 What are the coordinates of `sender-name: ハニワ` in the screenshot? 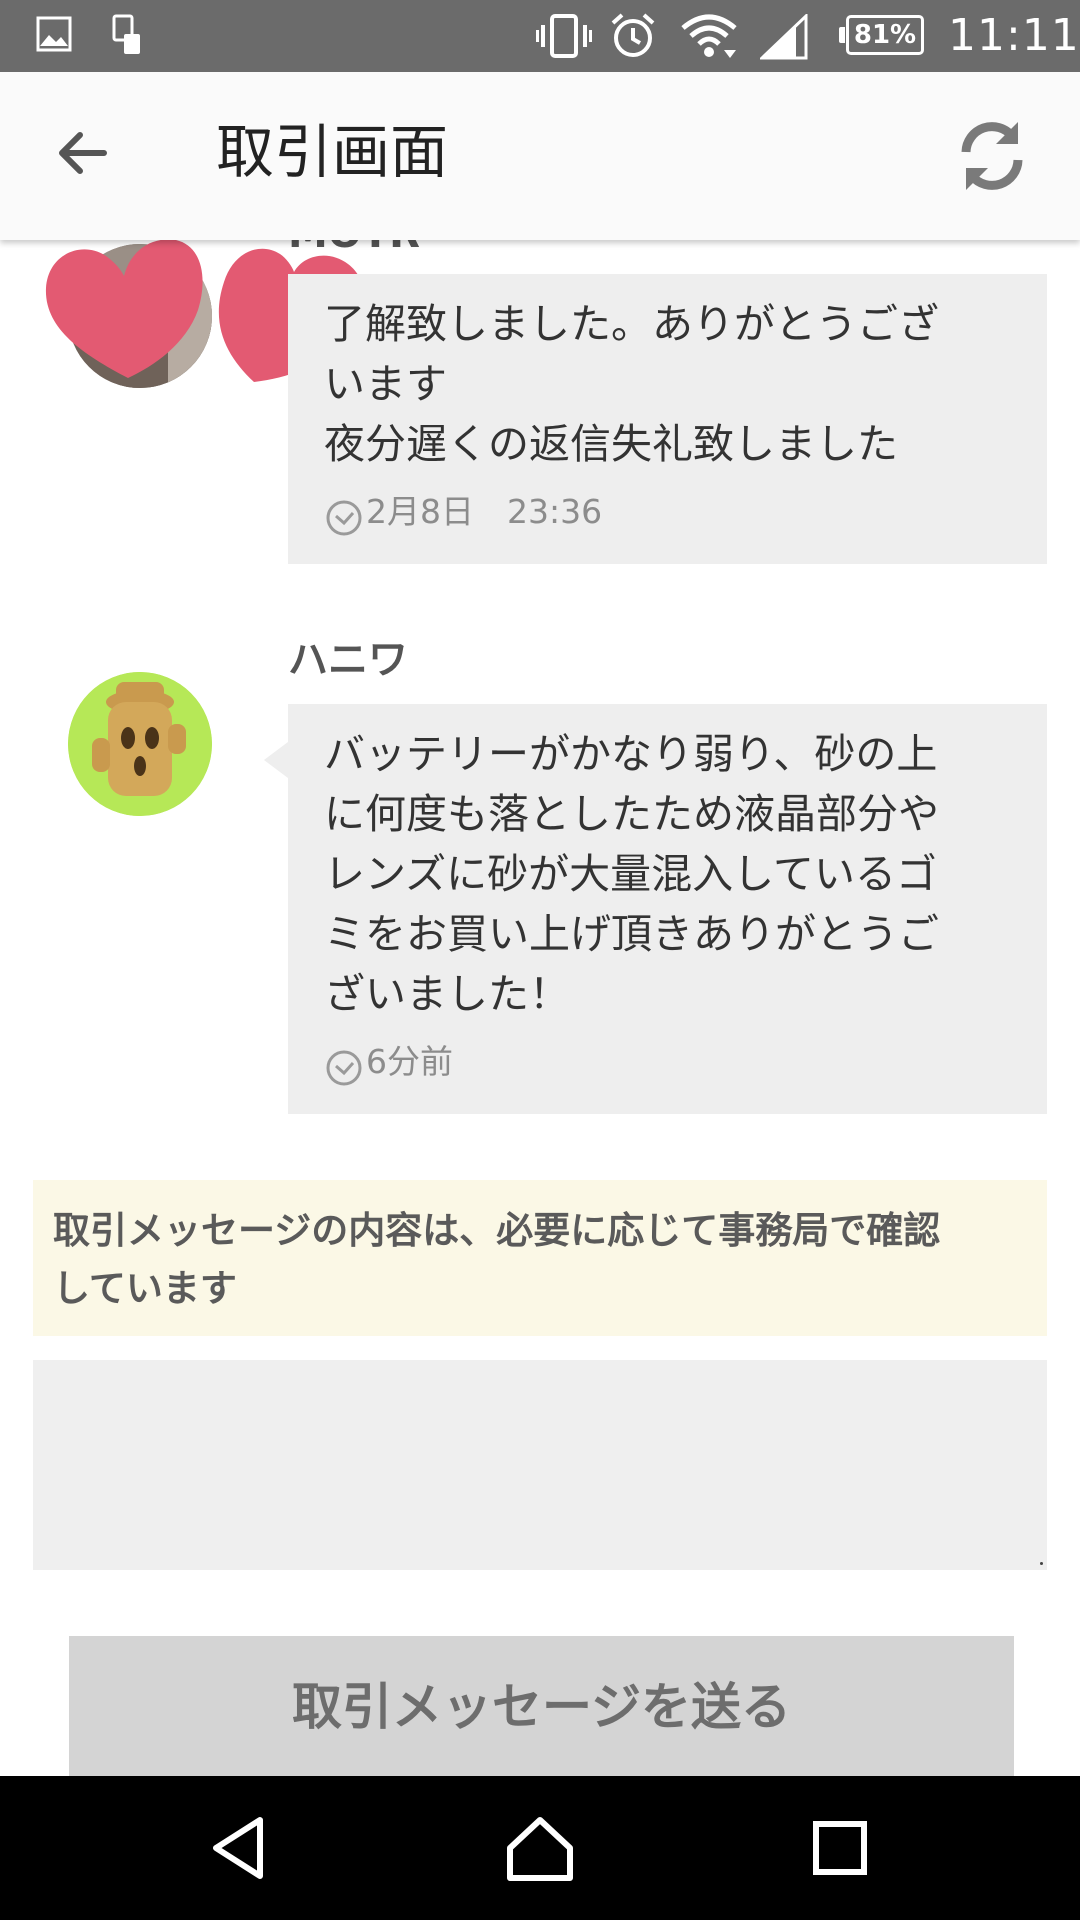 It's located at (348, 660).